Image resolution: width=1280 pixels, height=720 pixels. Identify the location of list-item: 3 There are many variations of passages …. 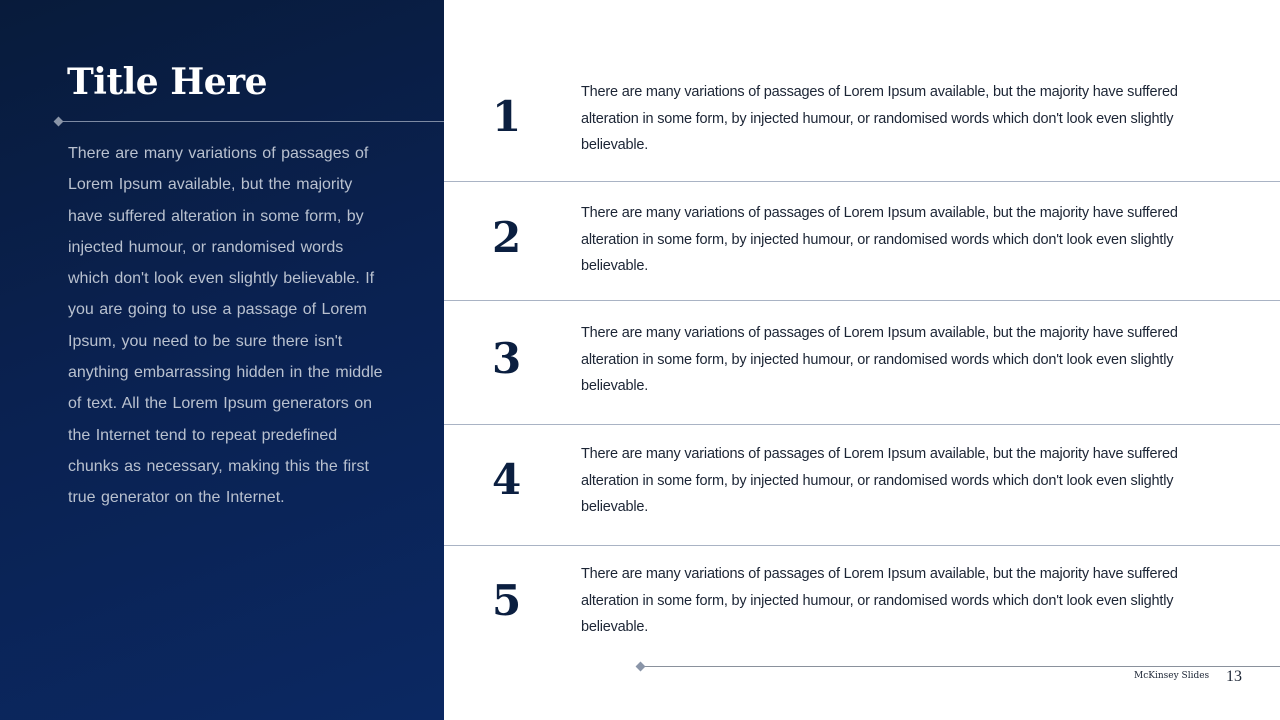
(862, 365).